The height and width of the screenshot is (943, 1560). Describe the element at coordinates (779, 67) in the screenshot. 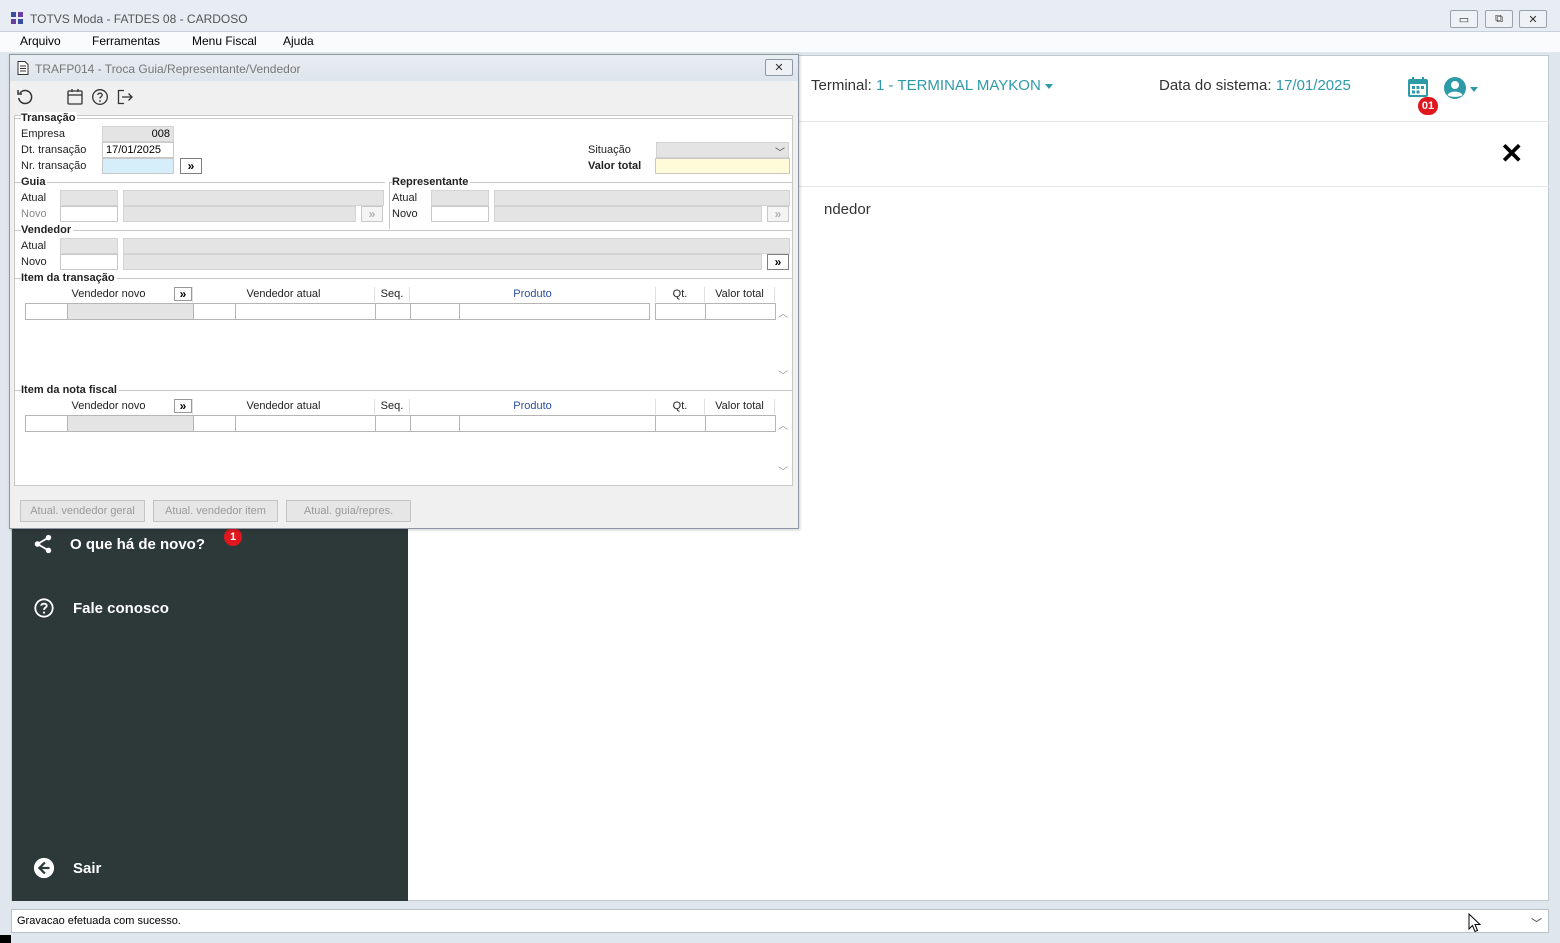

I see `dialog-close-button: ✕` at that location.